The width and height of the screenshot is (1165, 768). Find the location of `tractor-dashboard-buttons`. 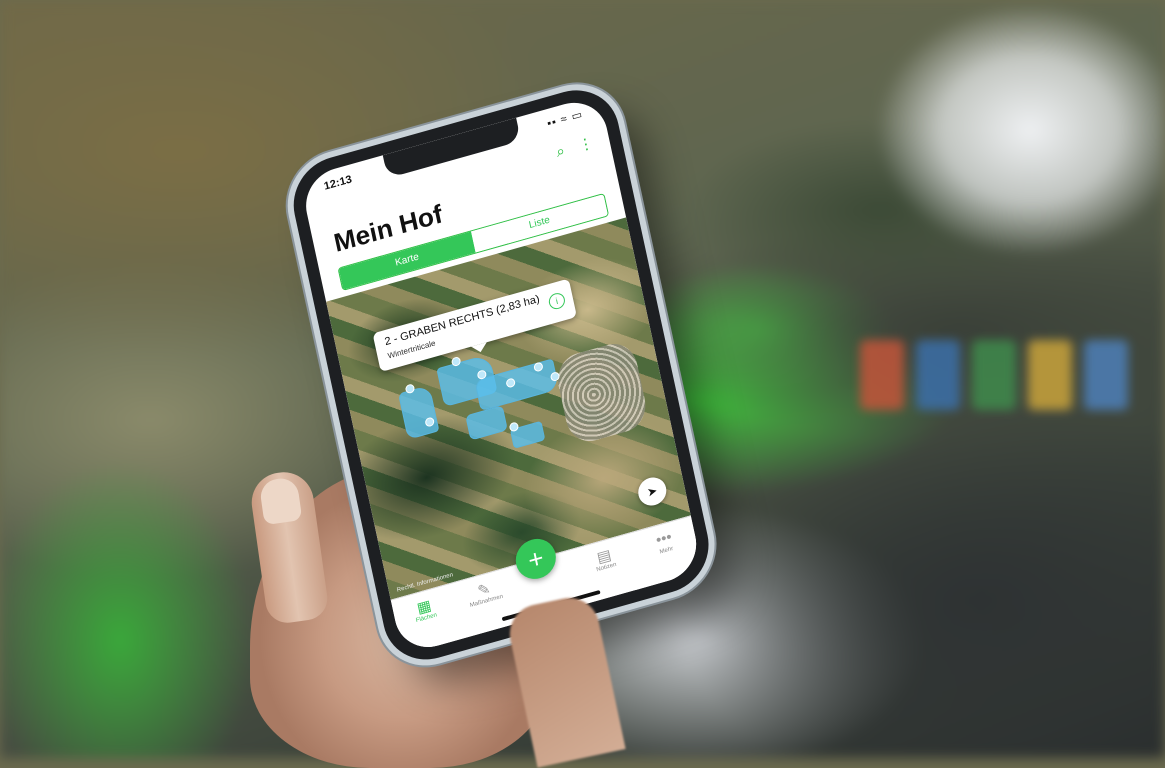

tractor-dashboard-buttons is located at coordinates (1010, 400).